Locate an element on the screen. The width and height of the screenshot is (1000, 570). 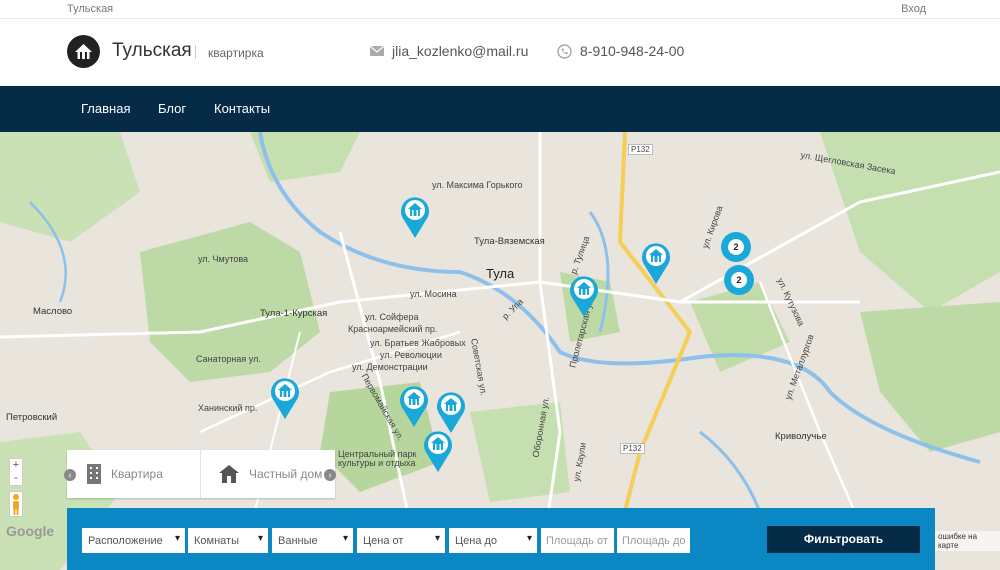
phone-text: 8-910-948-24-00 is located at coordinates (632, 51).